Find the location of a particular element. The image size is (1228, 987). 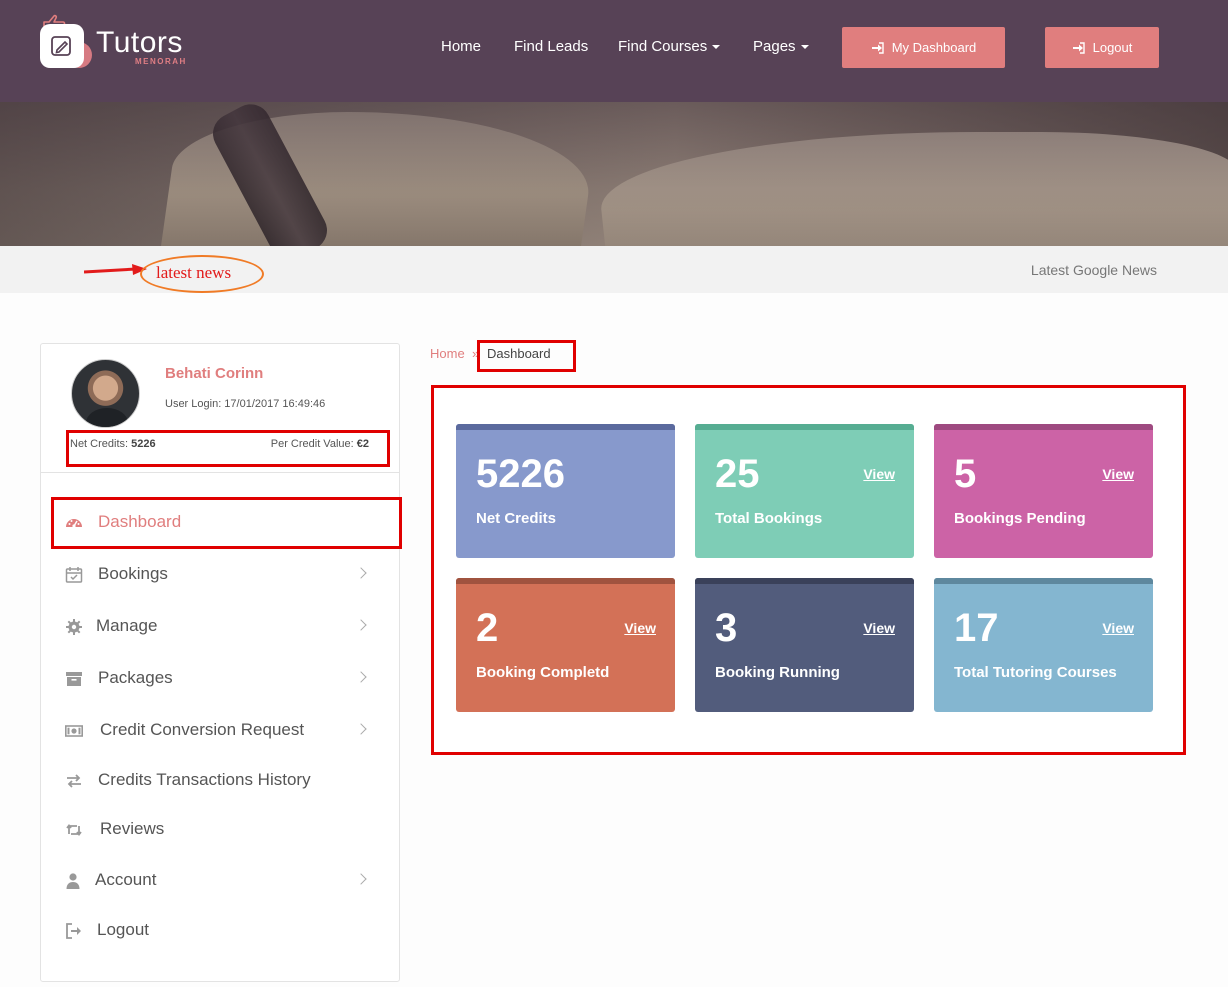

sidebar-divider is located at coordinates (220, 472).